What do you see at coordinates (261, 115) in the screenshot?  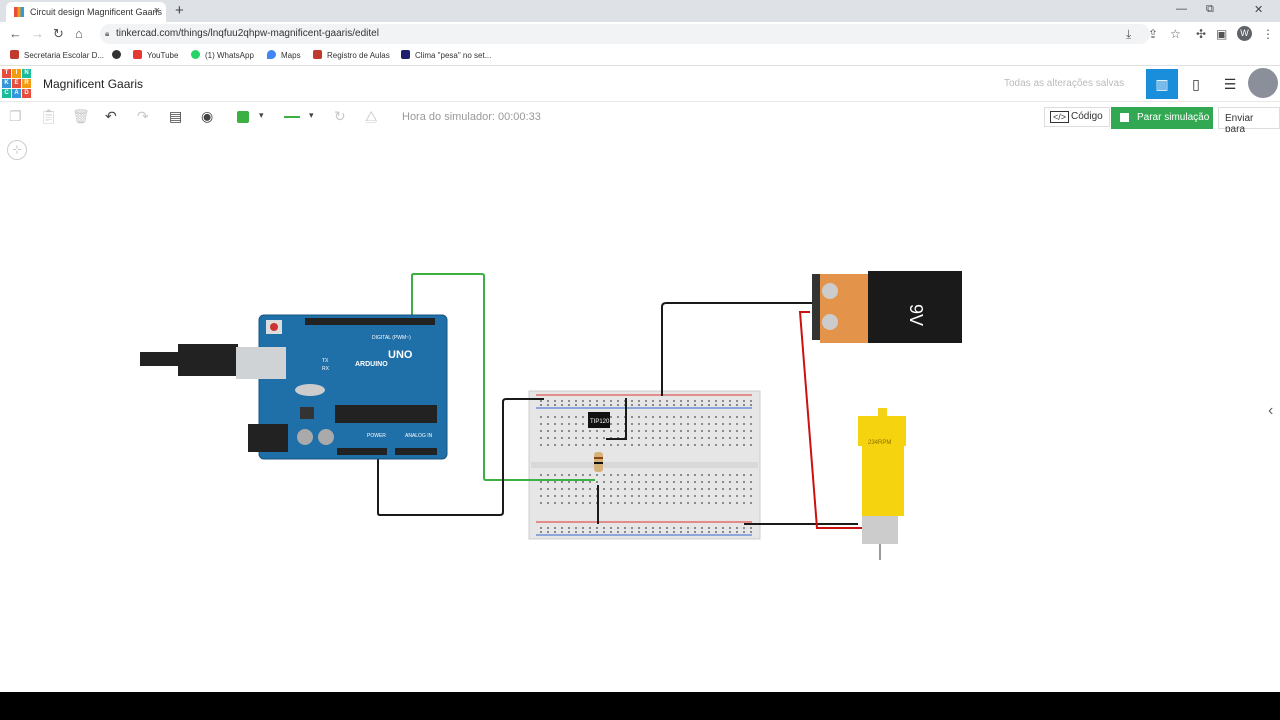 I see `color-dropdown-chevron-icon: ▾` at bounding box center [261, 115].